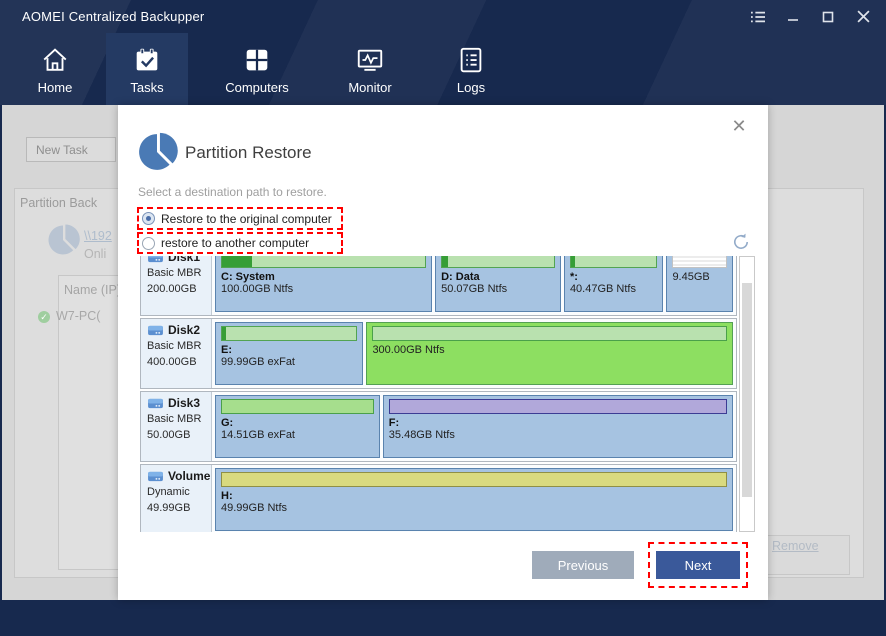  What do you see at coordinates (471, 60) in the screenshot?
I see `logs-icon` at bounding box center [471, 60].